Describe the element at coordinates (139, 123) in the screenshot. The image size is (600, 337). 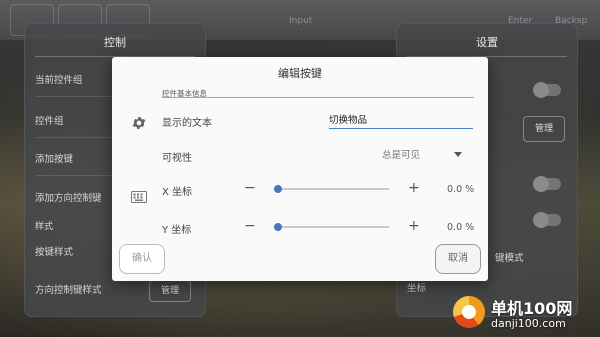
I see `gear-icon` at that location.